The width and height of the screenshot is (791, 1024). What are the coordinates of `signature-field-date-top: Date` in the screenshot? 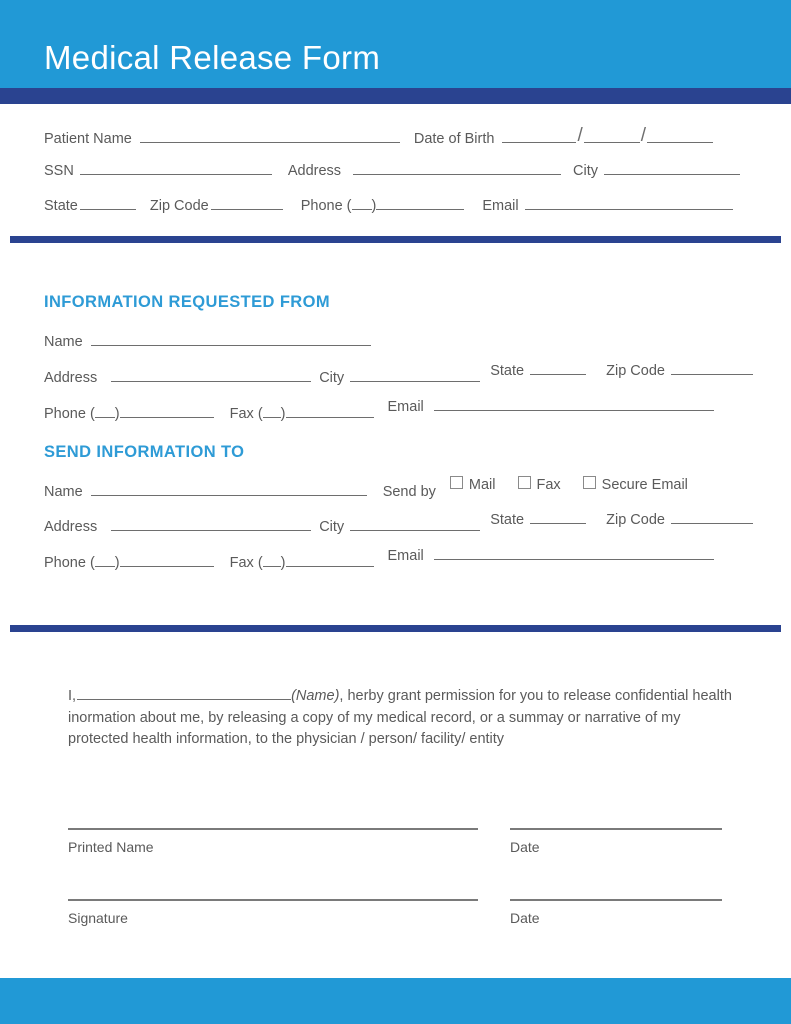 It's located at (616, 841).